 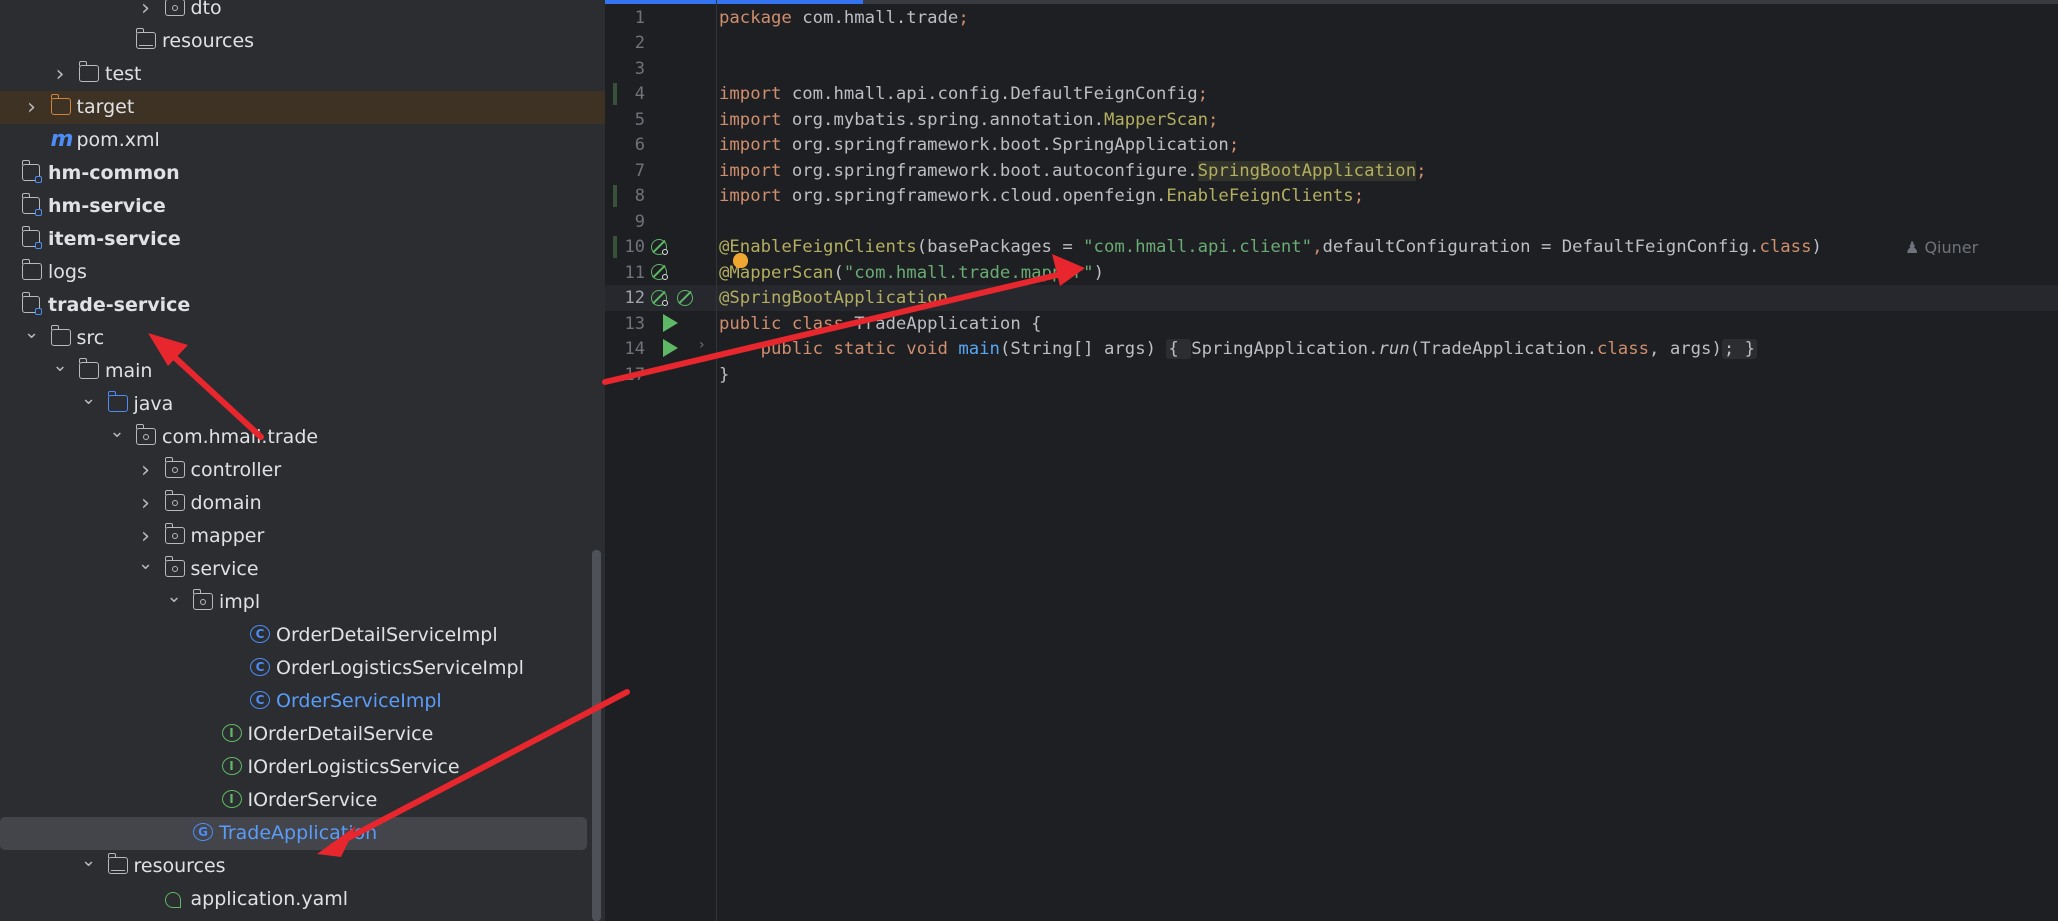 What do you see at coordinates (716, 460) in the screenshot?
I see `gutter-separator` at bounding box center [716, 460].